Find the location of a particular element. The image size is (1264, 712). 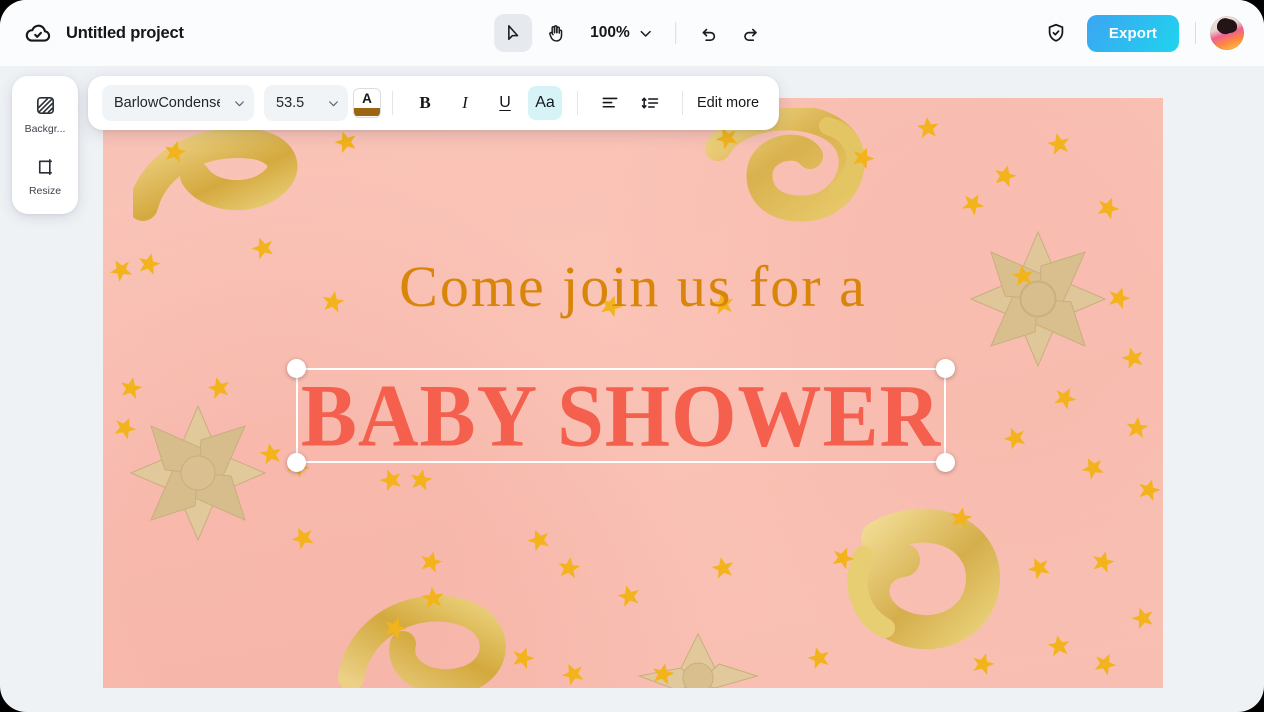

export-button: Export is located at coordinates (1132, 33).